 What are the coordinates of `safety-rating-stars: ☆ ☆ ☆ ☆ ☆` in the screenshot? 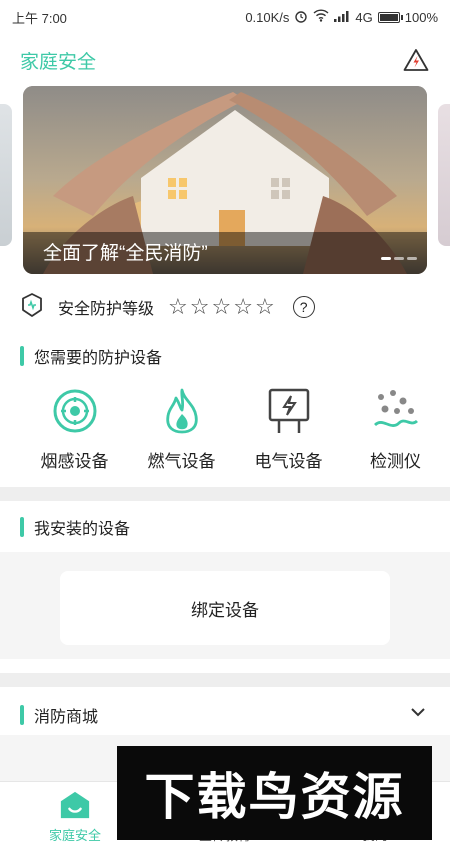 It's located at (221, 307).